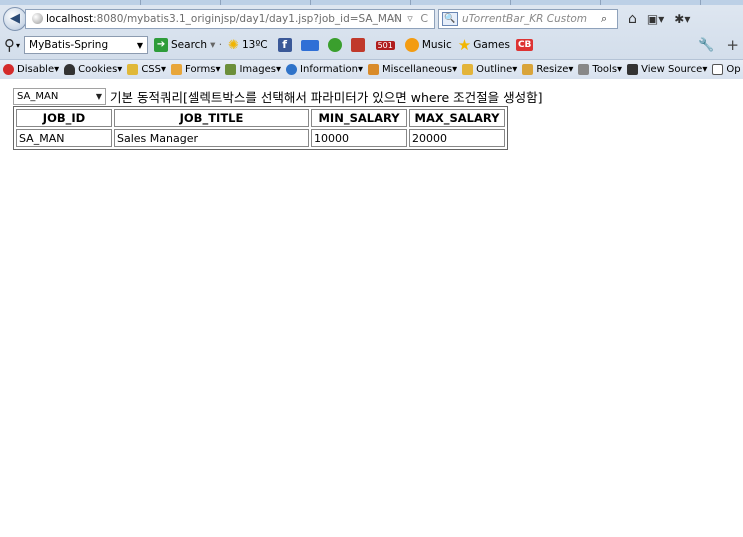 The height and width of the screenshot is (537, 743). I want to click on resize-icon, so click(528, 69).